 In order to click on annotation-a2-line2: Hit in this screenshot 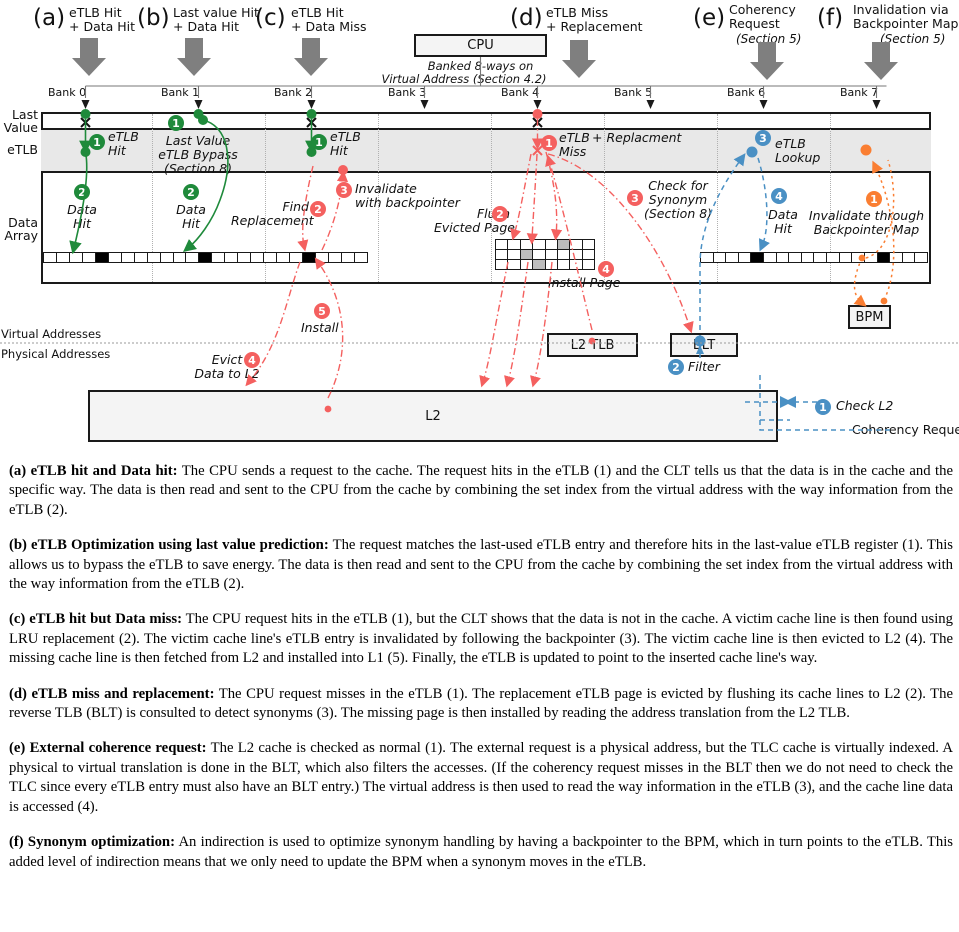, I will do `click(82, 223)`.